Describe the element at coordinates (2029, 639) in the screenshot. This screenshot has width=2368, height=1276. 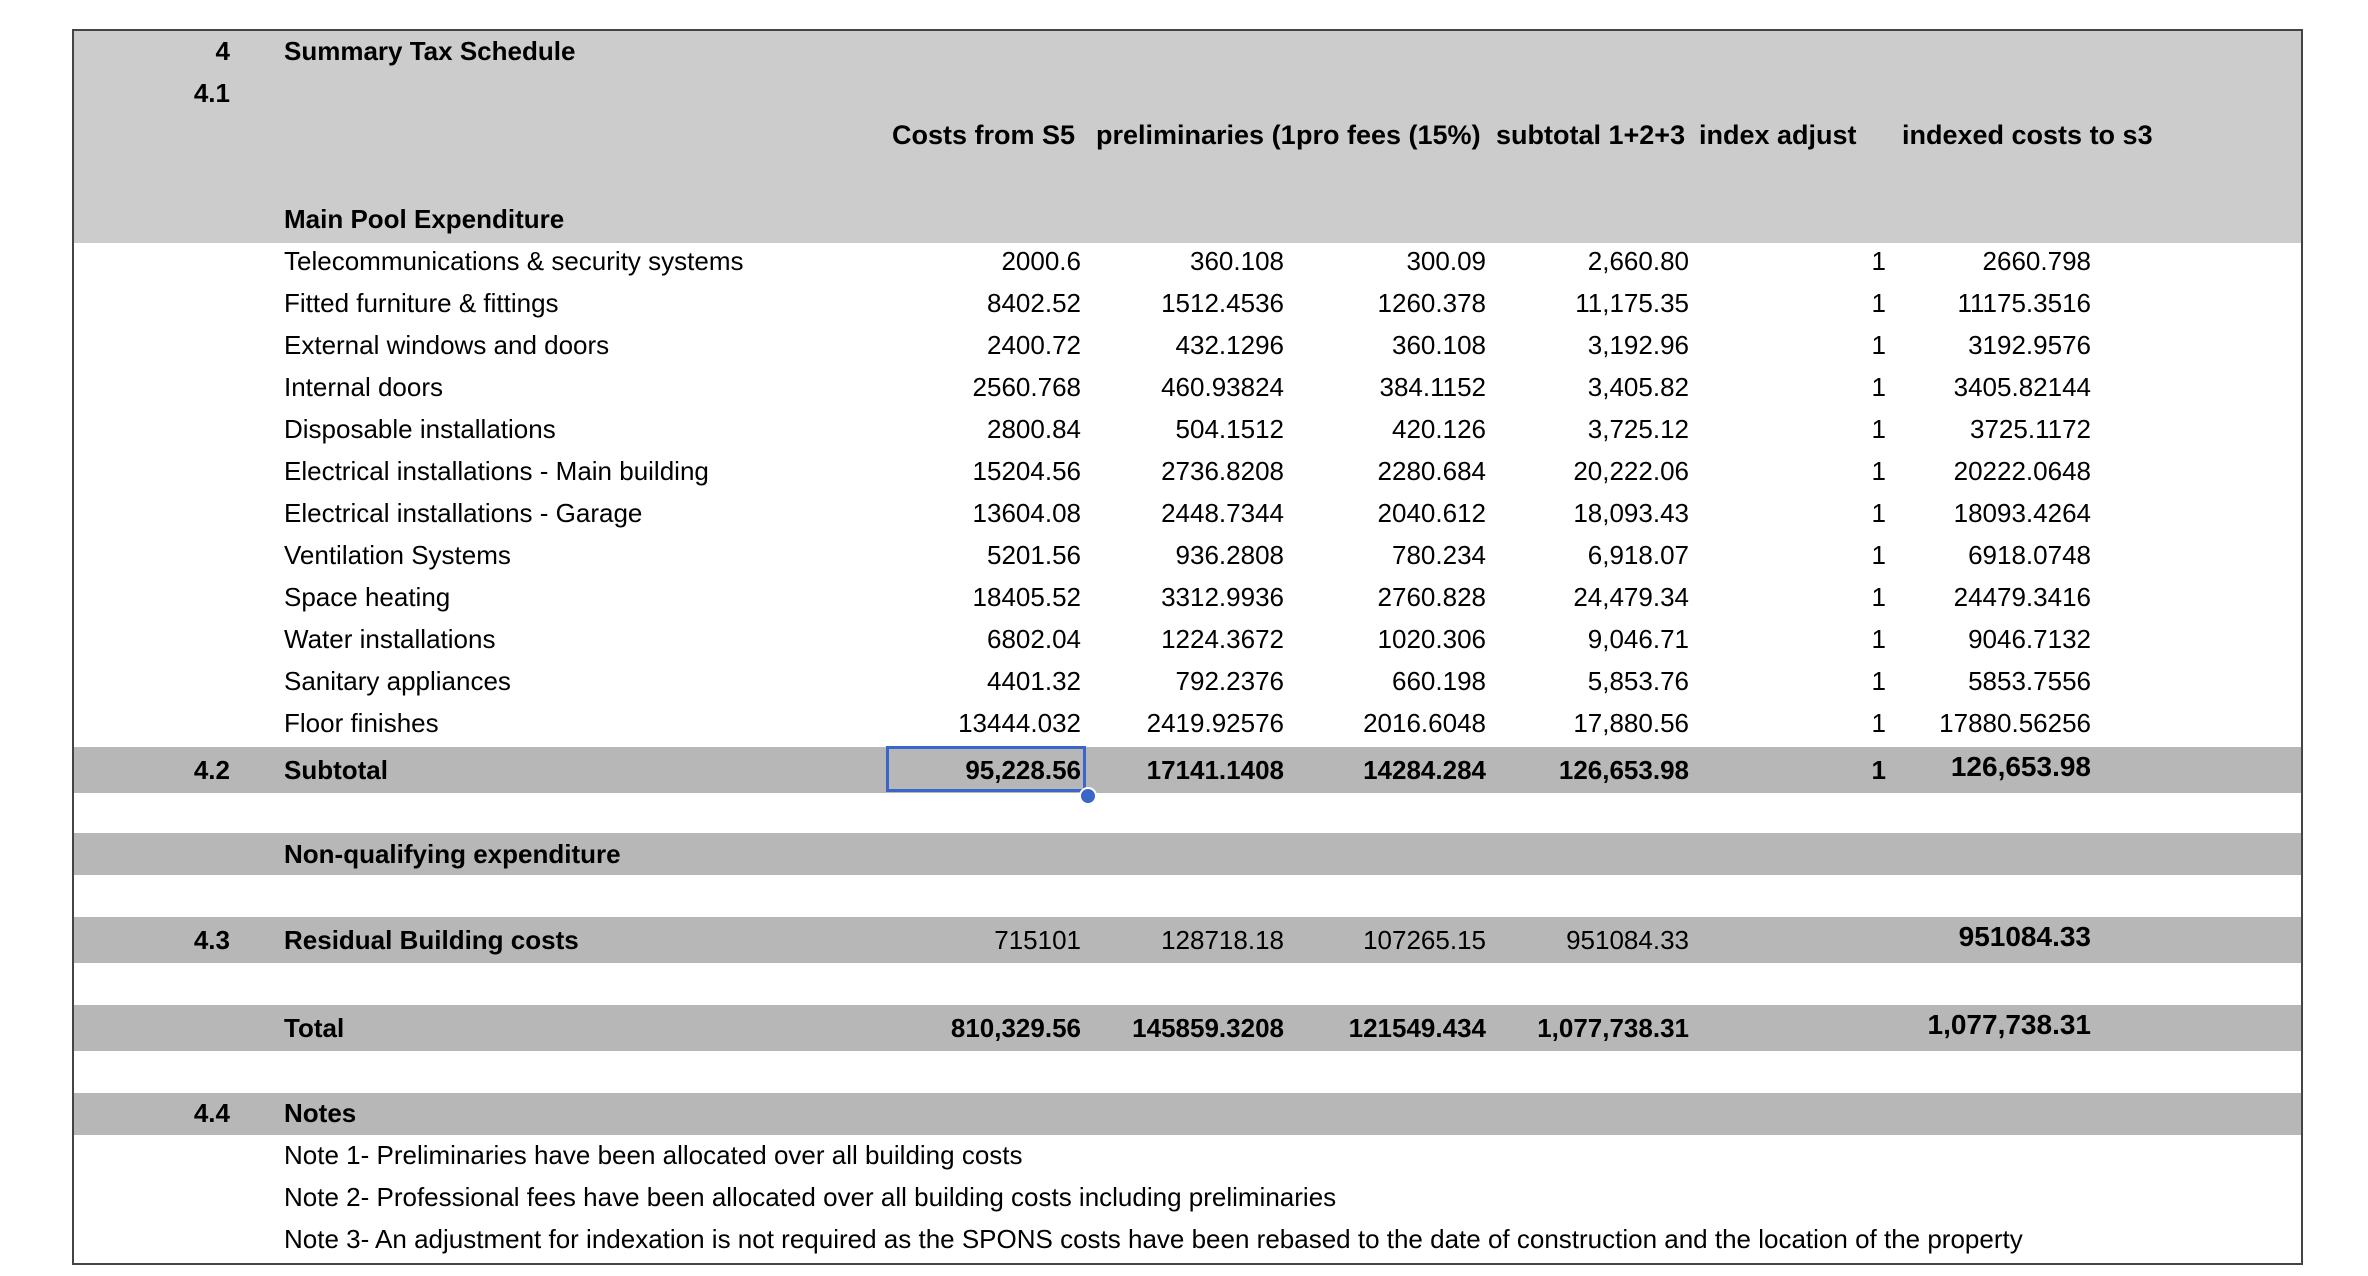
I see `row-indexed: 9046.7132` at that location.